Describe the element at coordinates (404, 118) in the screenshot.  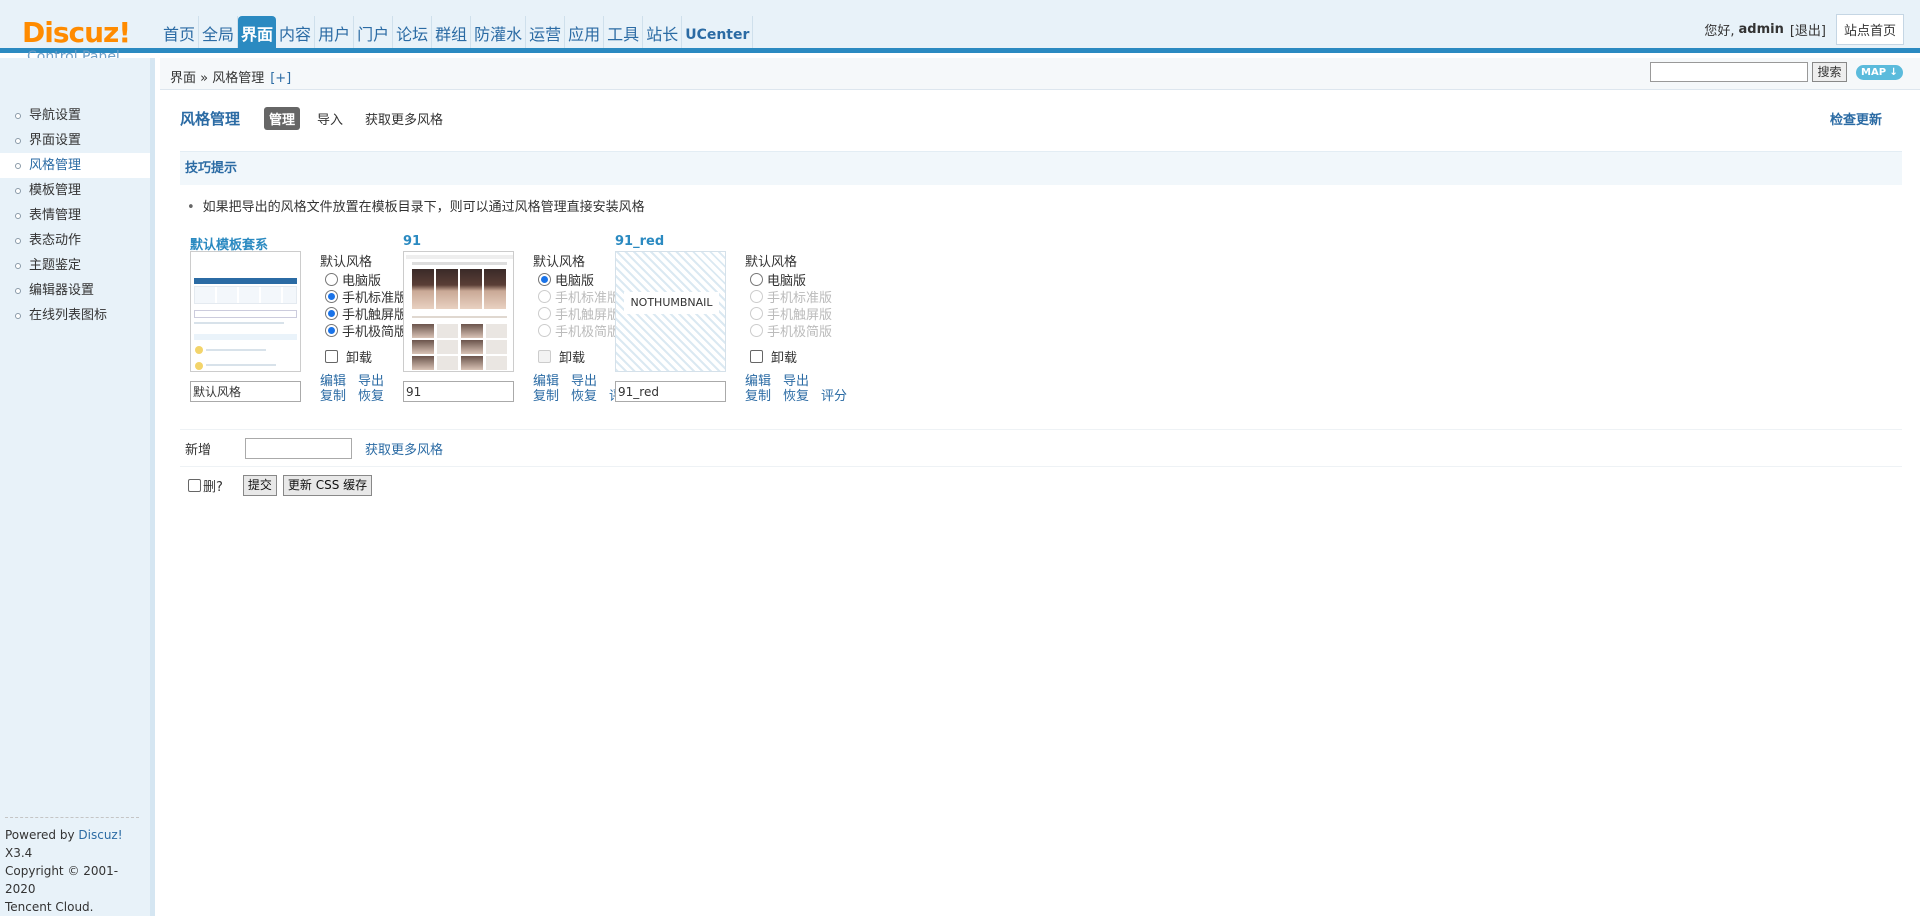
I see `tab-2: 获取更多风格` at that location.